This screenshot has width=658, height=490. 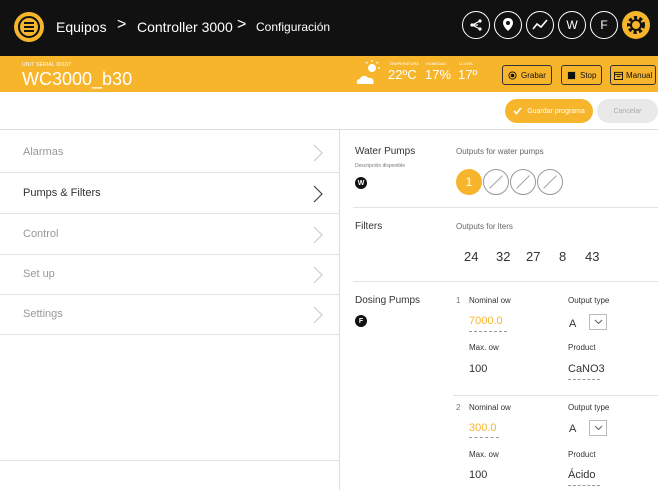 What do you see at coordinates (458, 300) in the screenshot?
I see `dosing-entry-index: 1` at bounding box center [458, 300].